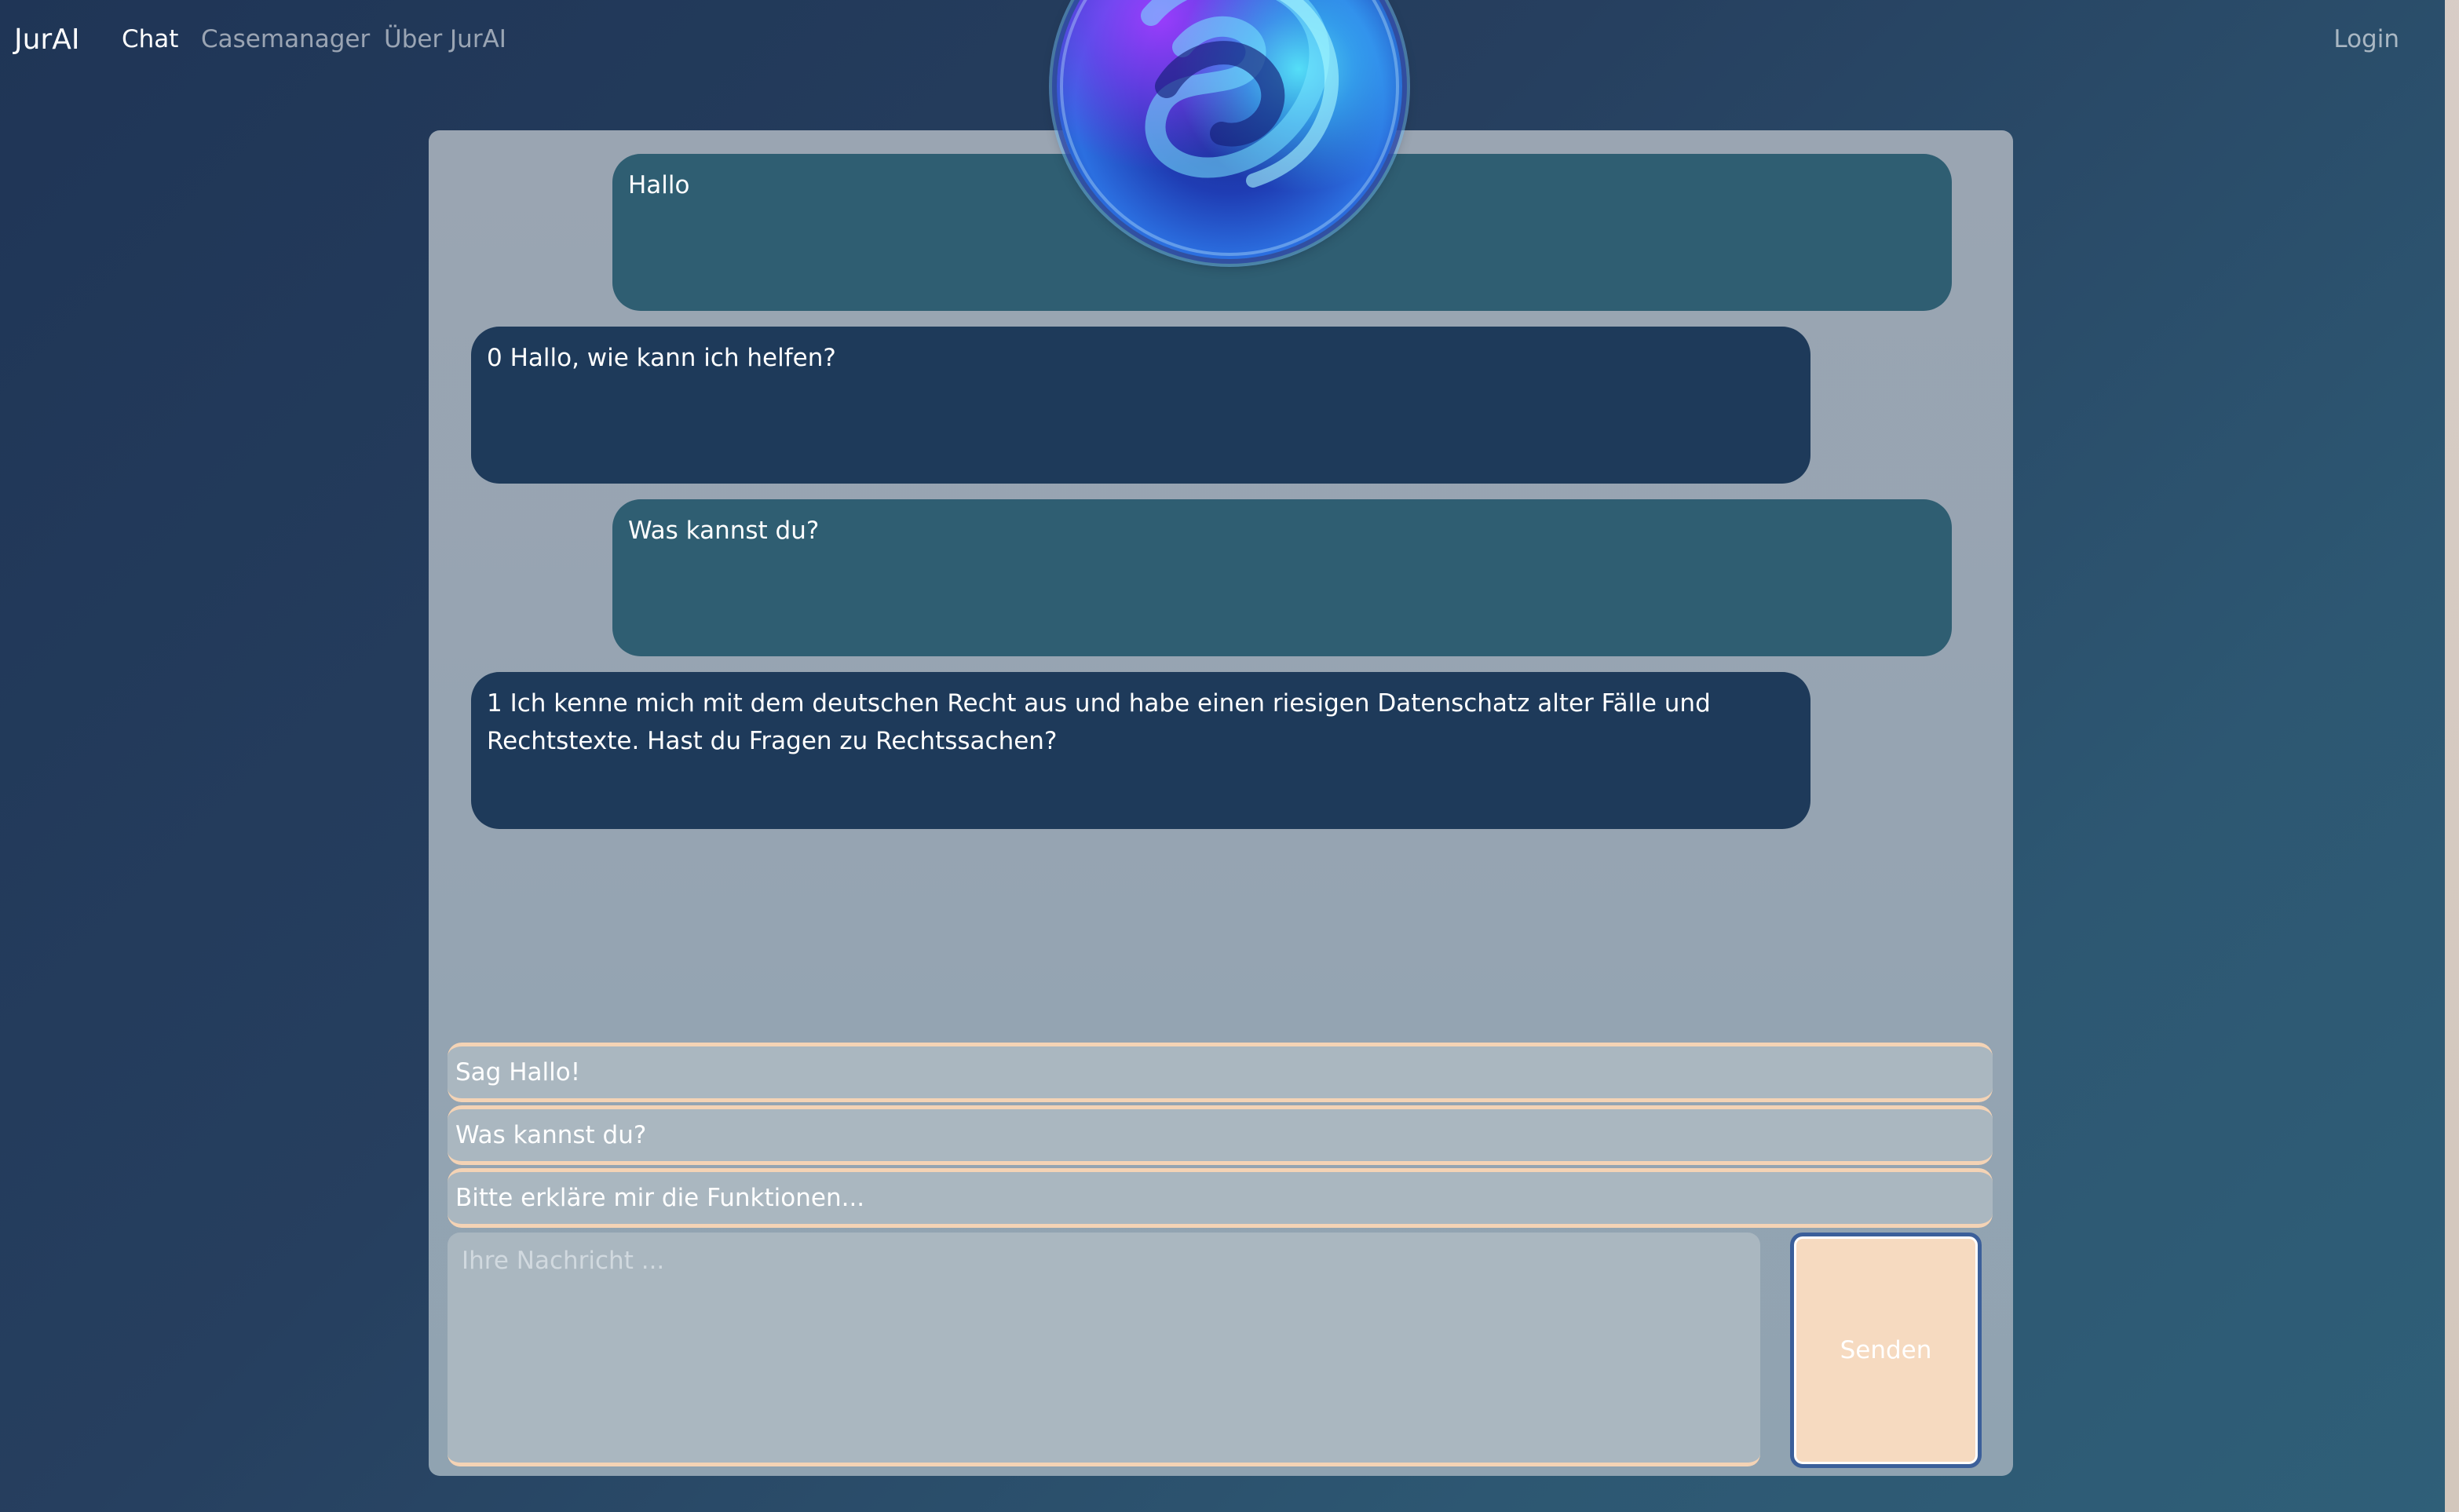  Describe the element at coordinates (1282, 577) in the screenshot. I see `user-message: Was kannst du?` at that location.